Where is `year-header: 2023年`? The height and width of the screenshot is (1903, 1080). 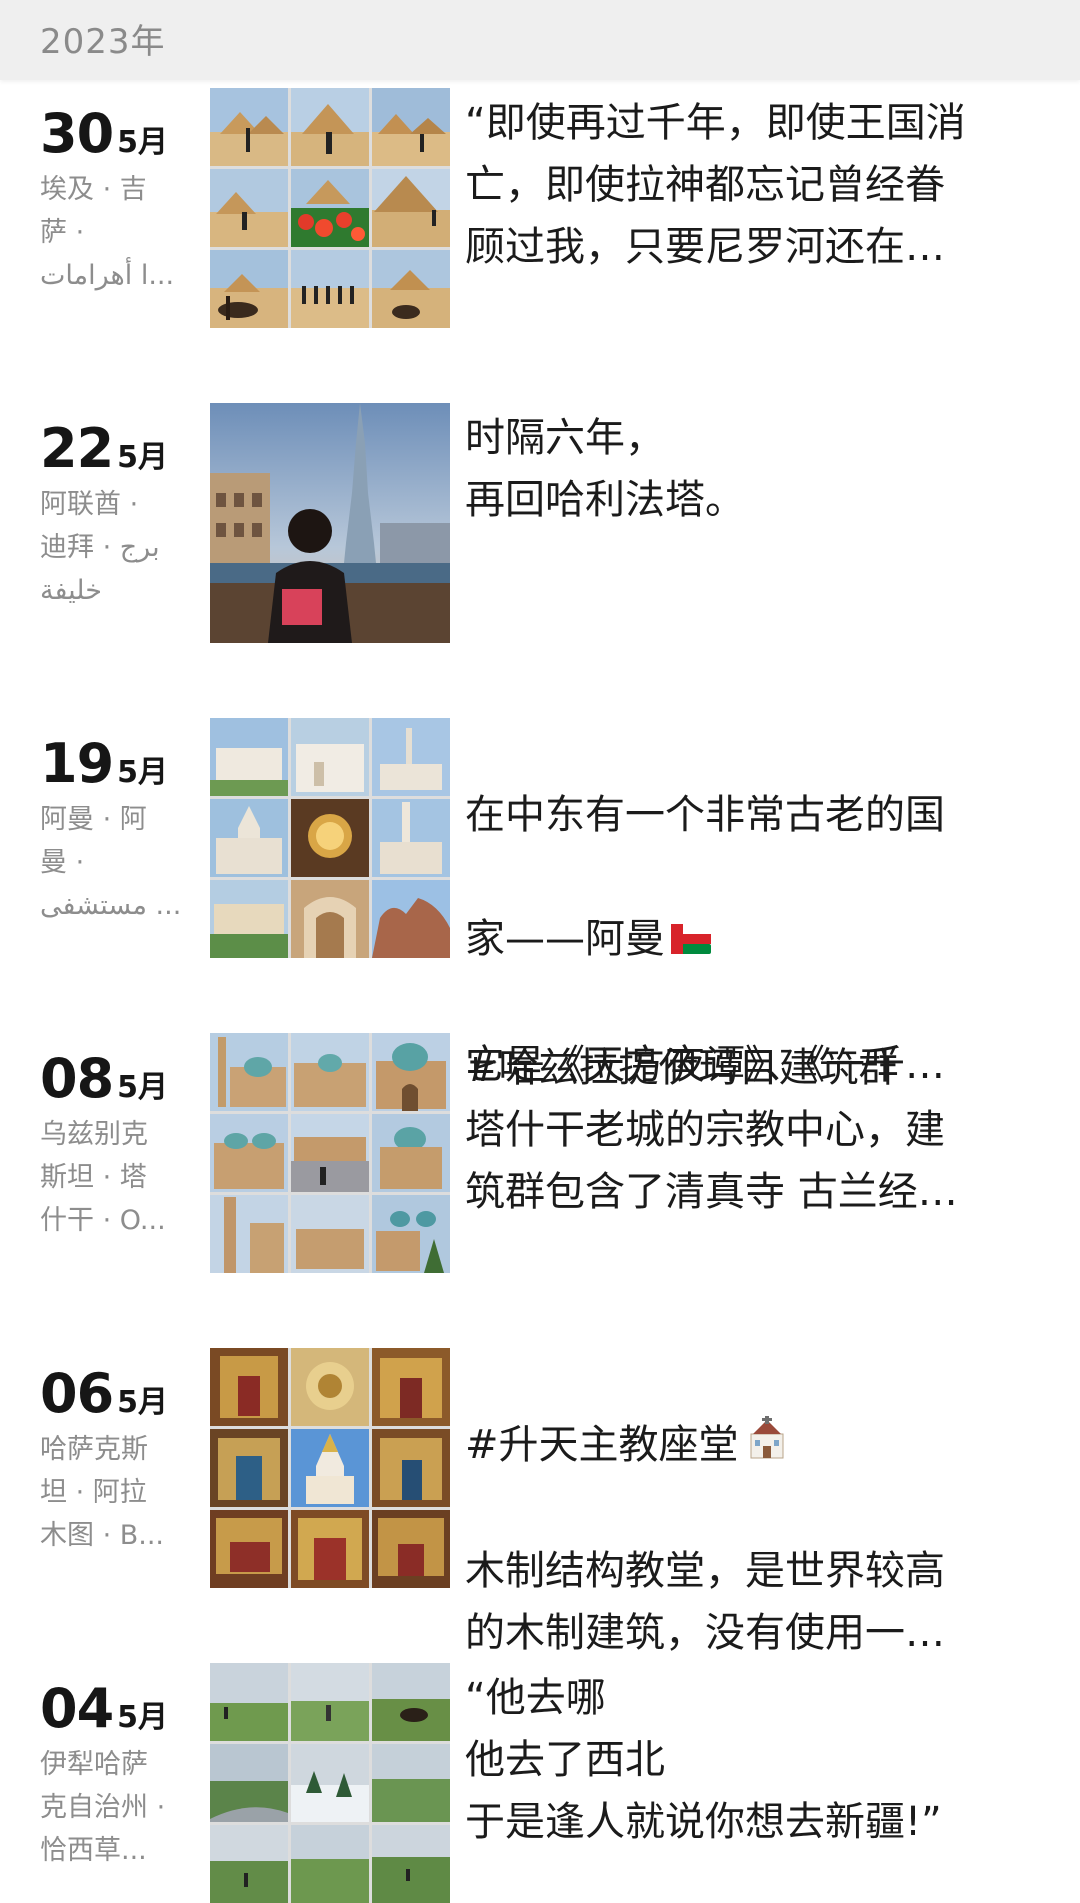 year-header: 2023年 is located at coordinates (540, 40).